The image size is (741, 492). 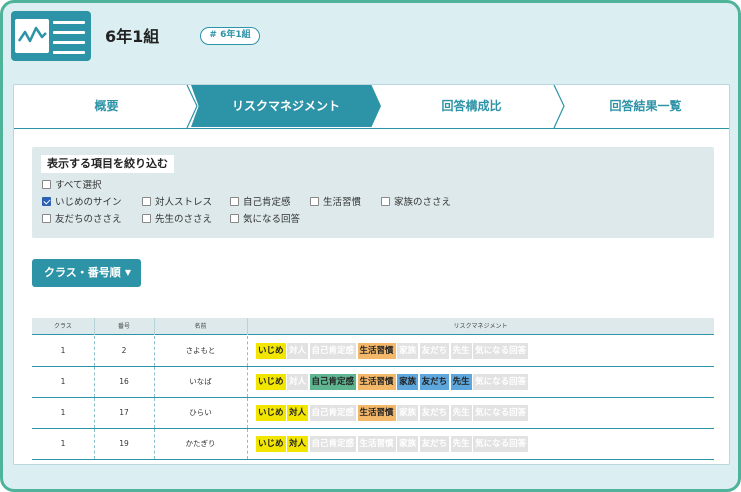 What do you see at coordinates (86, 273) in the screenshot?
I see `sort-dropdown-button: クラス・番号順 ▼` at bounding box center [86, 273].